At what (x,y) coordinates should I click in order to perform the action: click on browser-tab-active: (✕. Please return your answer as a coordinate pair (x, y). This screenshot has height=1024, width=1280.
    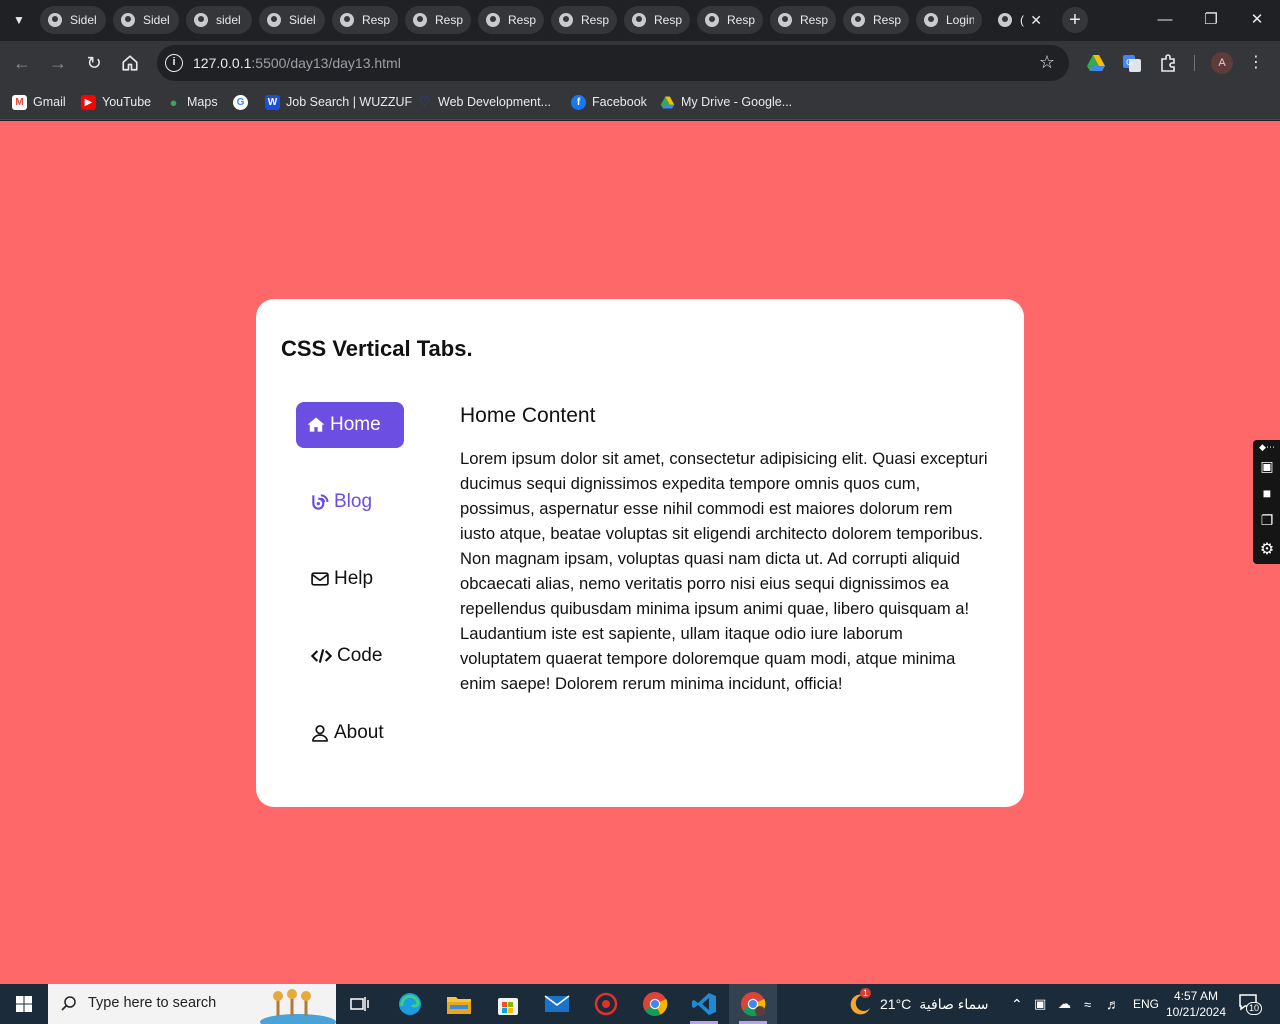
    Looking at the image, I should click on (1019, 20).